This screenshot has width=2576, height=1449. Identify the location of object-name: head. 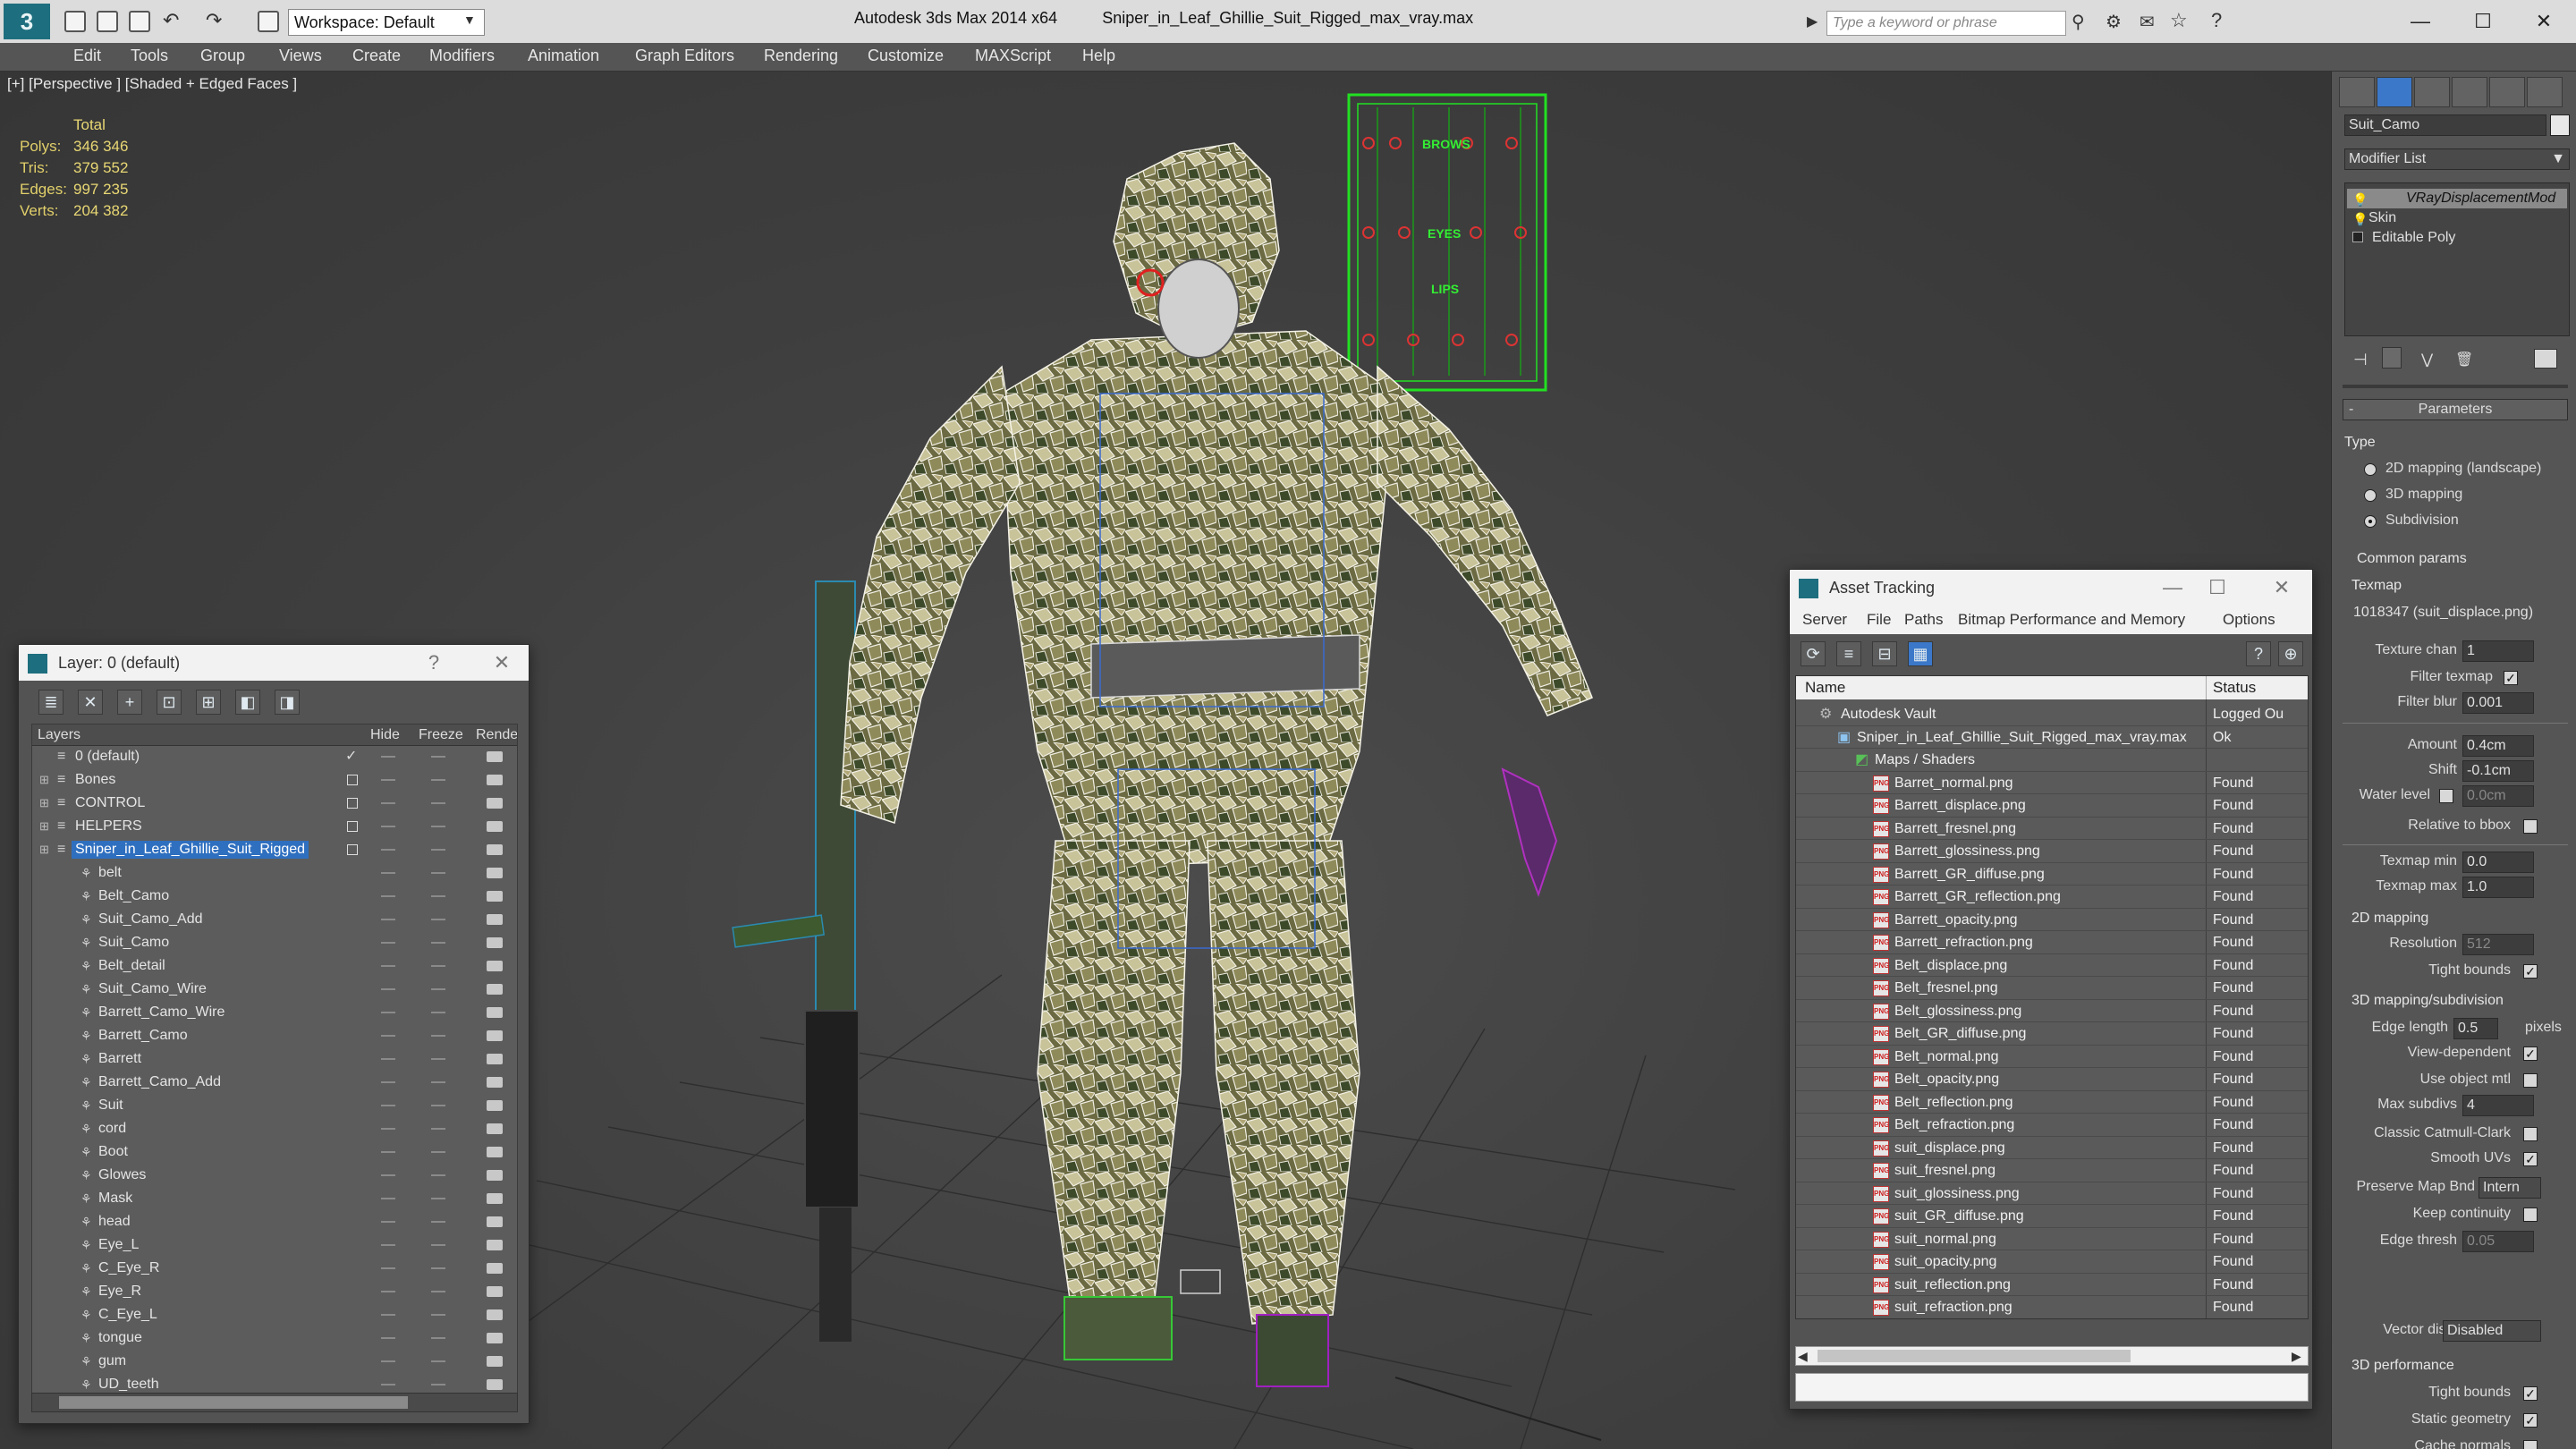
(114, 1222).